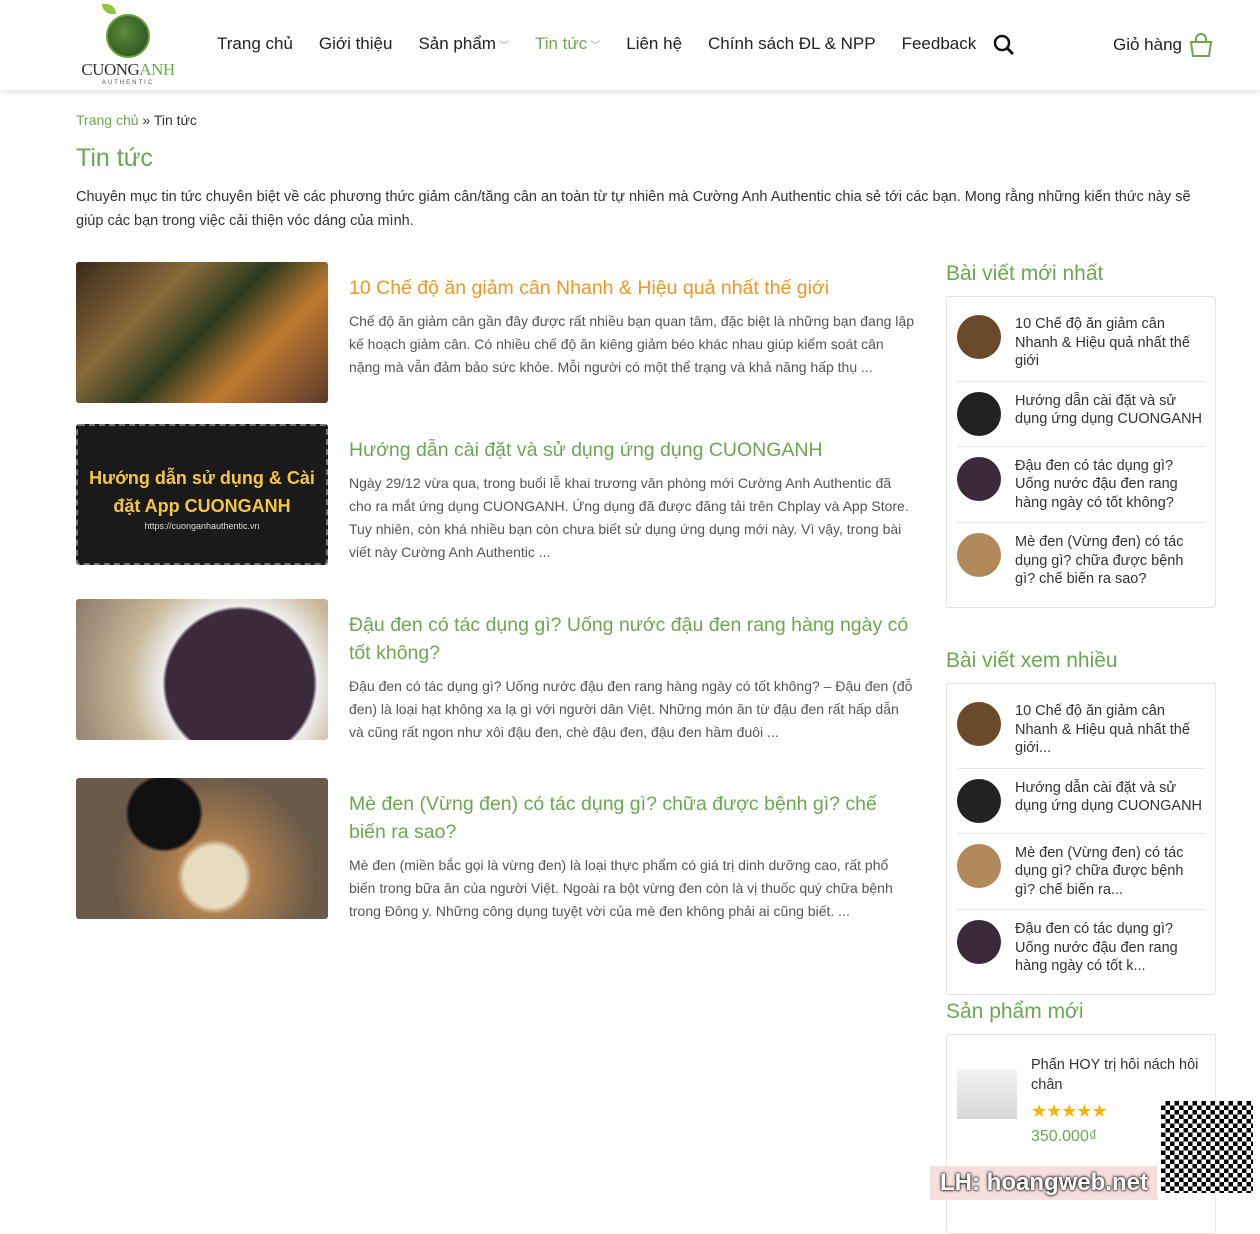 The image size is (1260, 1234). Describe the element at coordinates (128, 83) in the screenshot. I see `logo-sub: AUTHENTIC` at that location.